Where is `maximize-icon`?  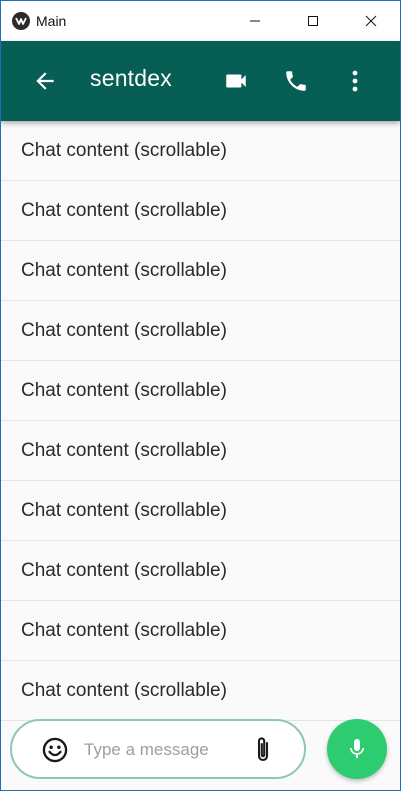
maximize-icon is located at coordinates (313, 21).